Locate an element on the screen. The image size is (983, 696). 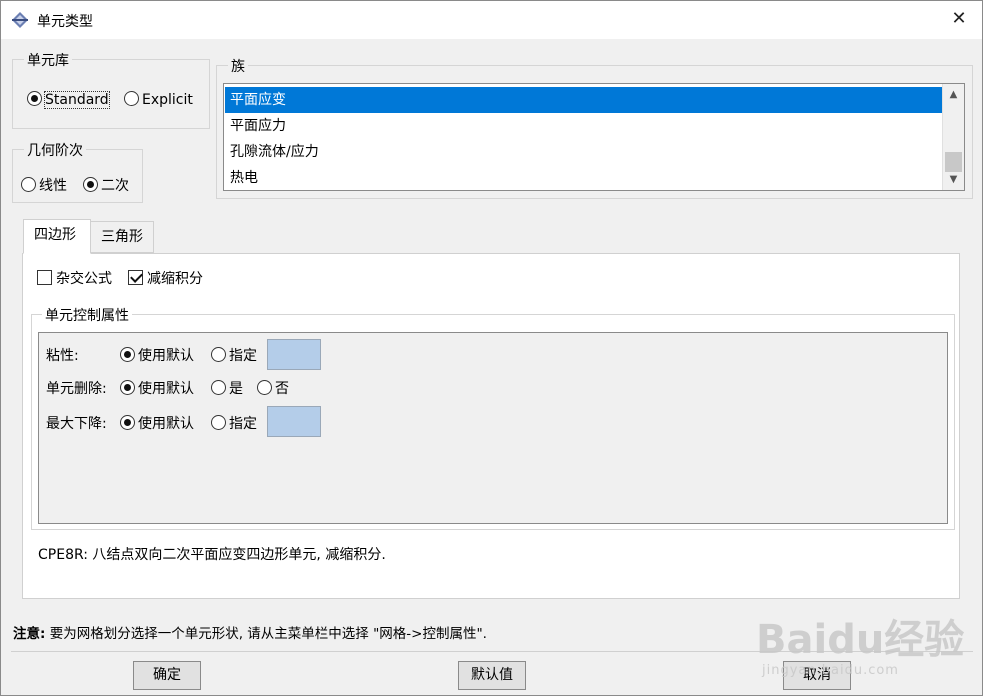
baidu-watermark: Baidu经验 jingyan.baidu.com is located at coordinates (861, 644).